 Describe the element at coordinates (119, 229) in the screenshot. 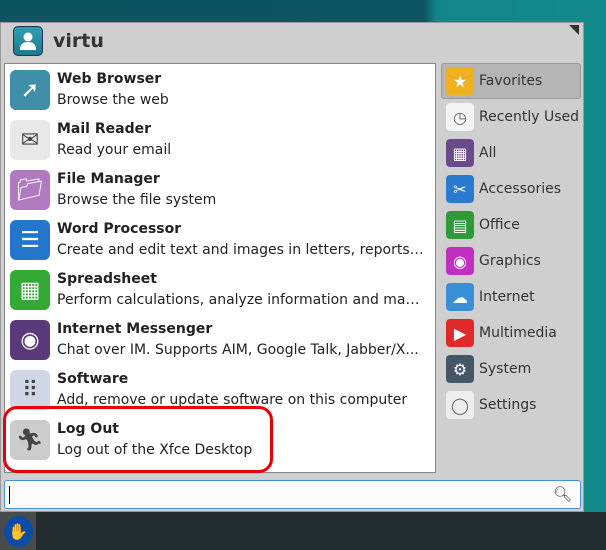

I see `app-title: Word Processor` at that location.